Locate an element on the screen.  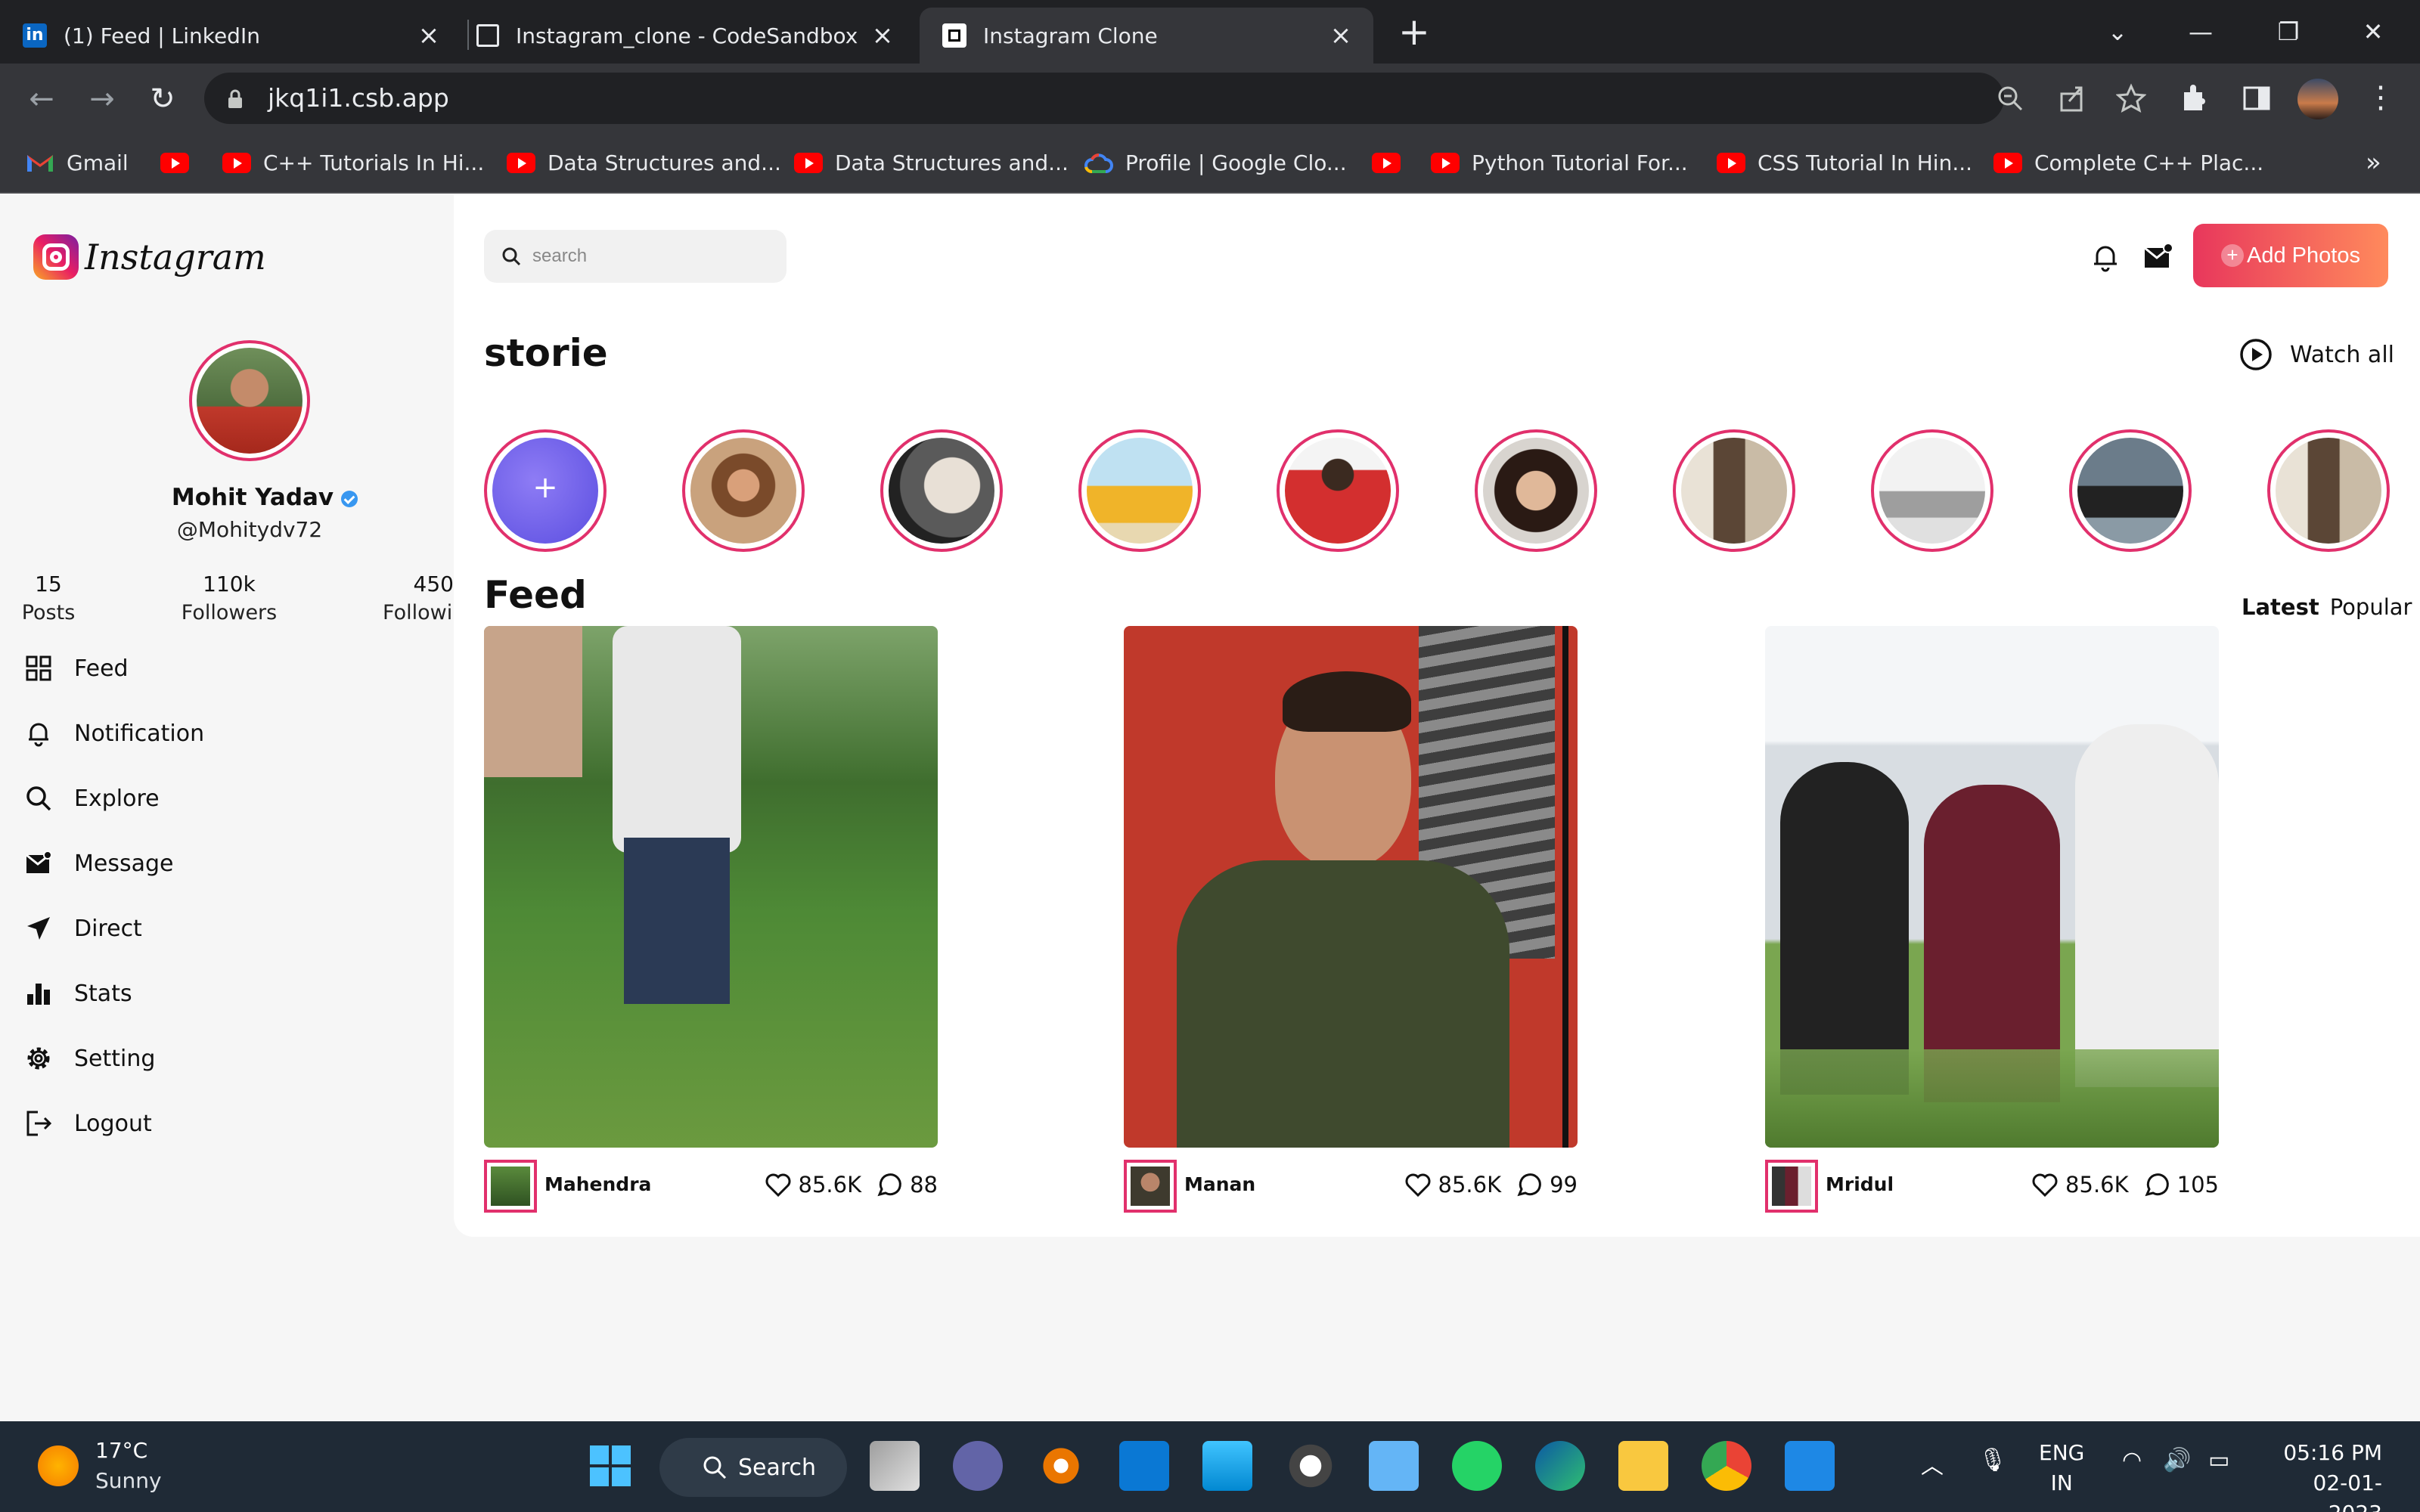
tab-codesandbox: Instagram_clone - CodeSandbox × is located at coordinates (695, 36).